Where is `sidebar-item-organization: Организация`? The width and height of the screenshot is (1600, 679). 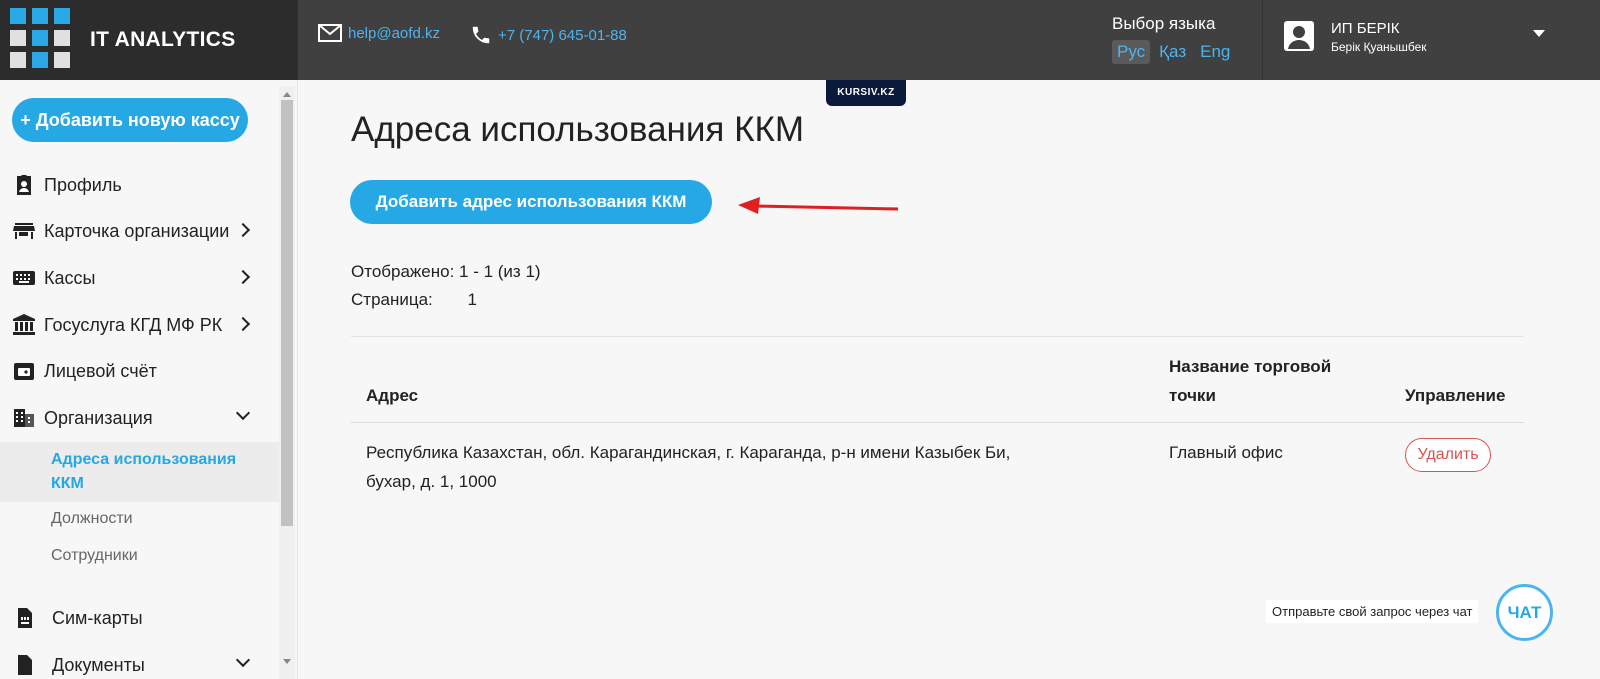
sidebar-item-organization: Организация is located at coordinates (143, 418).